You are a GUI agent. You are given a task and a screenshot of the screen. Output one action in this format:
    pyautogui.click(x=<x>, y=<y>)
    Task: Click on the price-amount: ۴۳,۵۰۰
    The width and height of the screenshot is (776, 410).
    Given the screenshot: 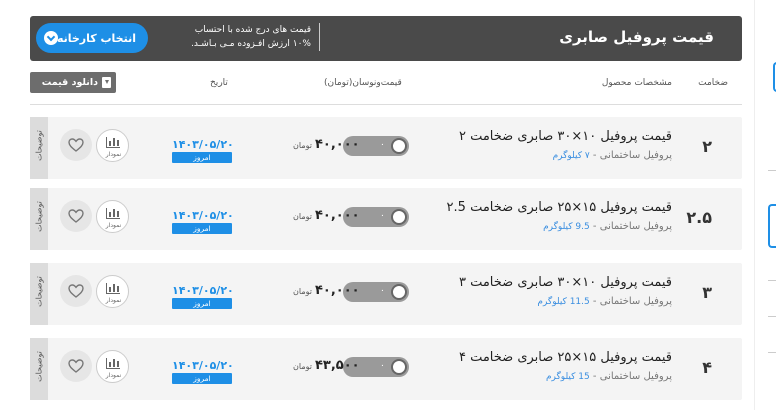 What is the action you would take?
    pyautogui.click(x=337, y=365)
    